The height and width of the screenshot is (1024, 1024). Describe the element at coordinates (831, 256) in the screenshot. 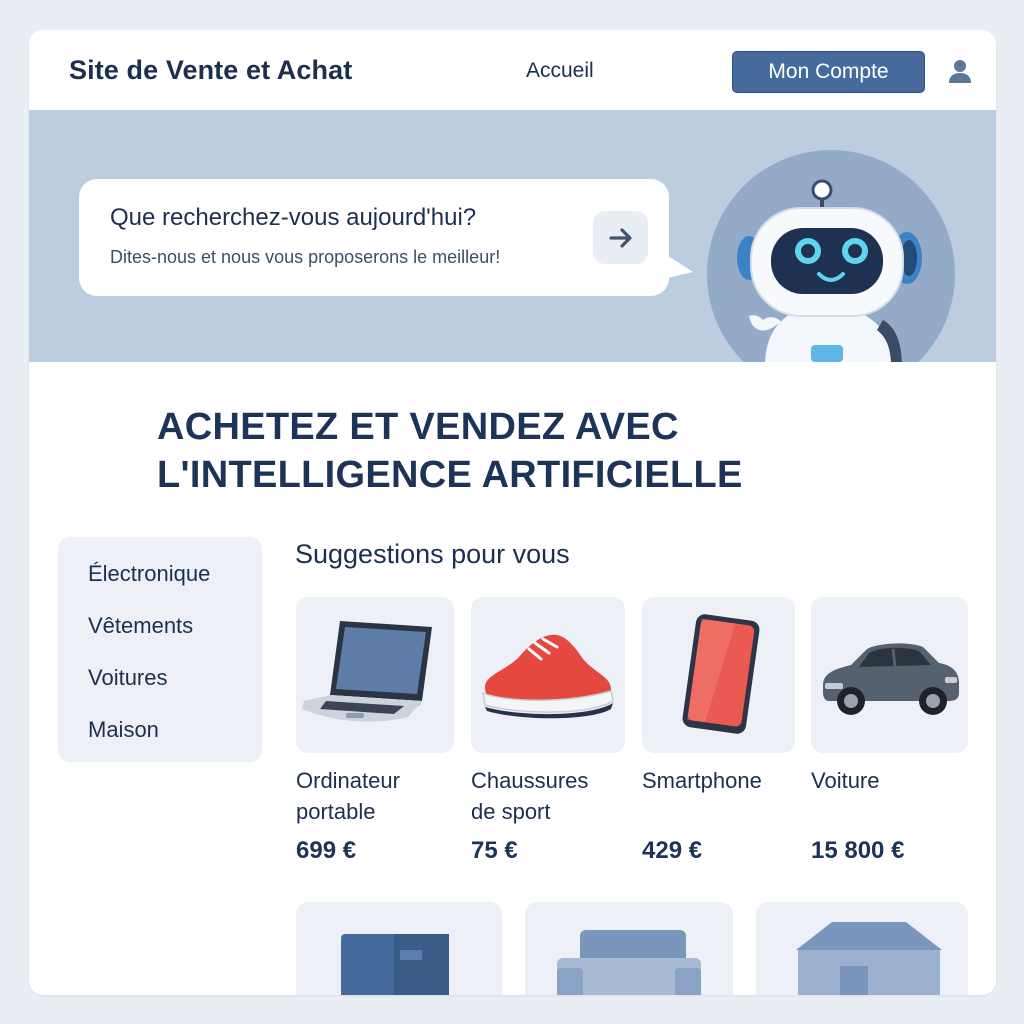

I see `robot-illustration` at that location.